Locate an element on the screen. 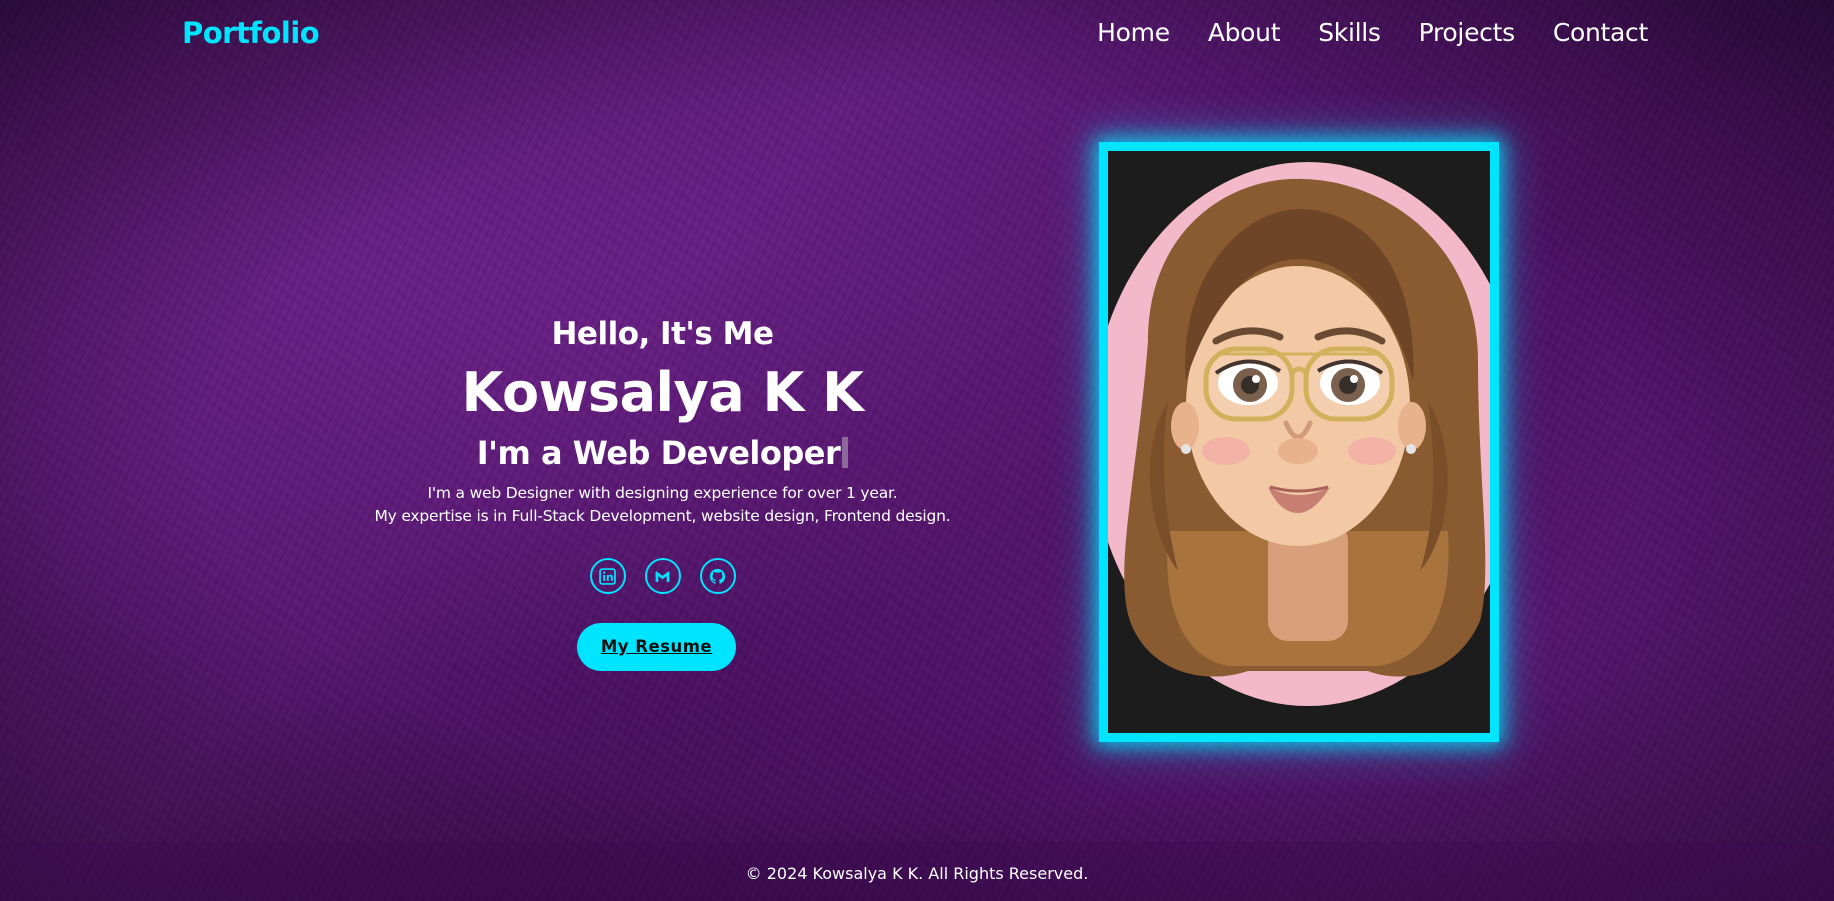 The image size is (1834, 901). profile-avatar-image is located at coordinates (1299, 442).